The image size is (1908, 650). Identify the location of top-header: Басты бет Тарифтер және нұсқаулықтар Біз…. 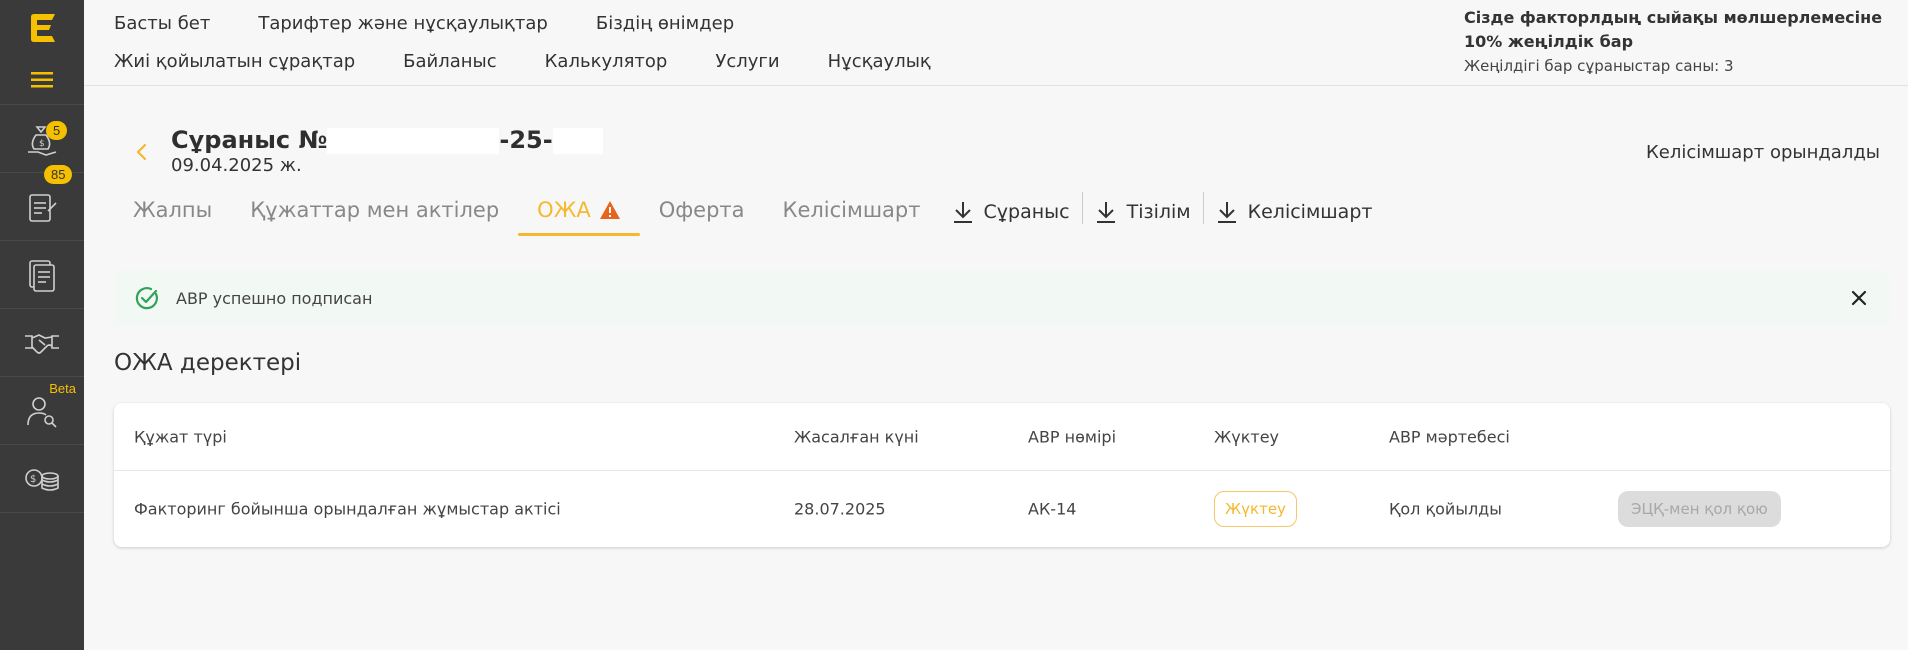
(996, 43).